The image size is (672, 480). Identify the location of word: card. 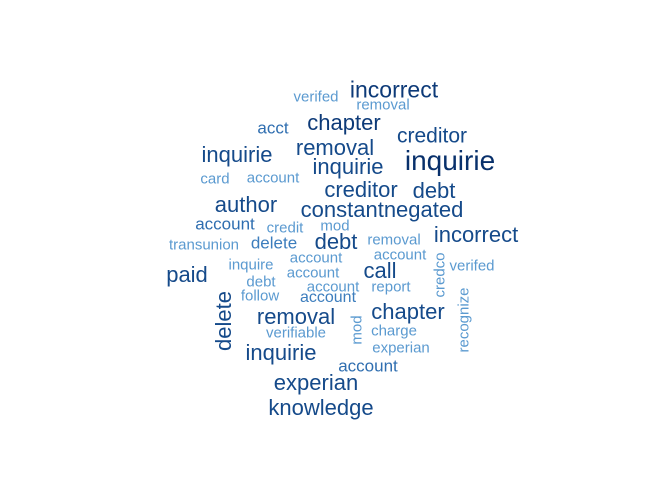
(215, 179).